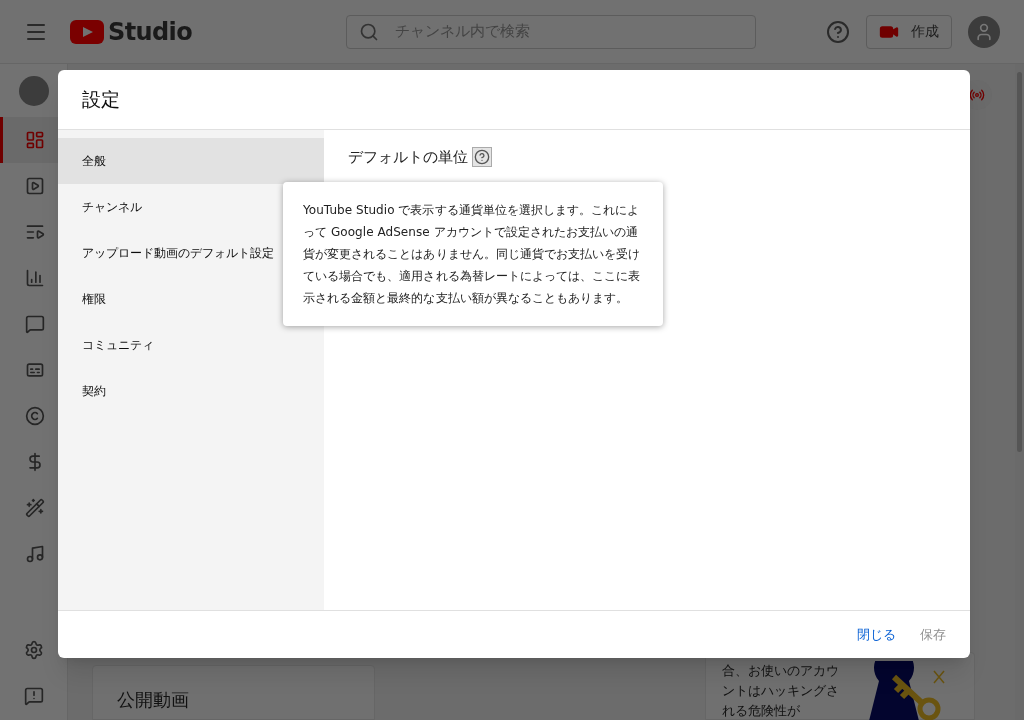 The width and height of the screenshot is (1024, 720). What do you see at coordinates (781, 690) in the screenshot?
I see `card-text: 合、お使いのアカウントはハッキングされる危険性が` at bounding box center [781, 690].